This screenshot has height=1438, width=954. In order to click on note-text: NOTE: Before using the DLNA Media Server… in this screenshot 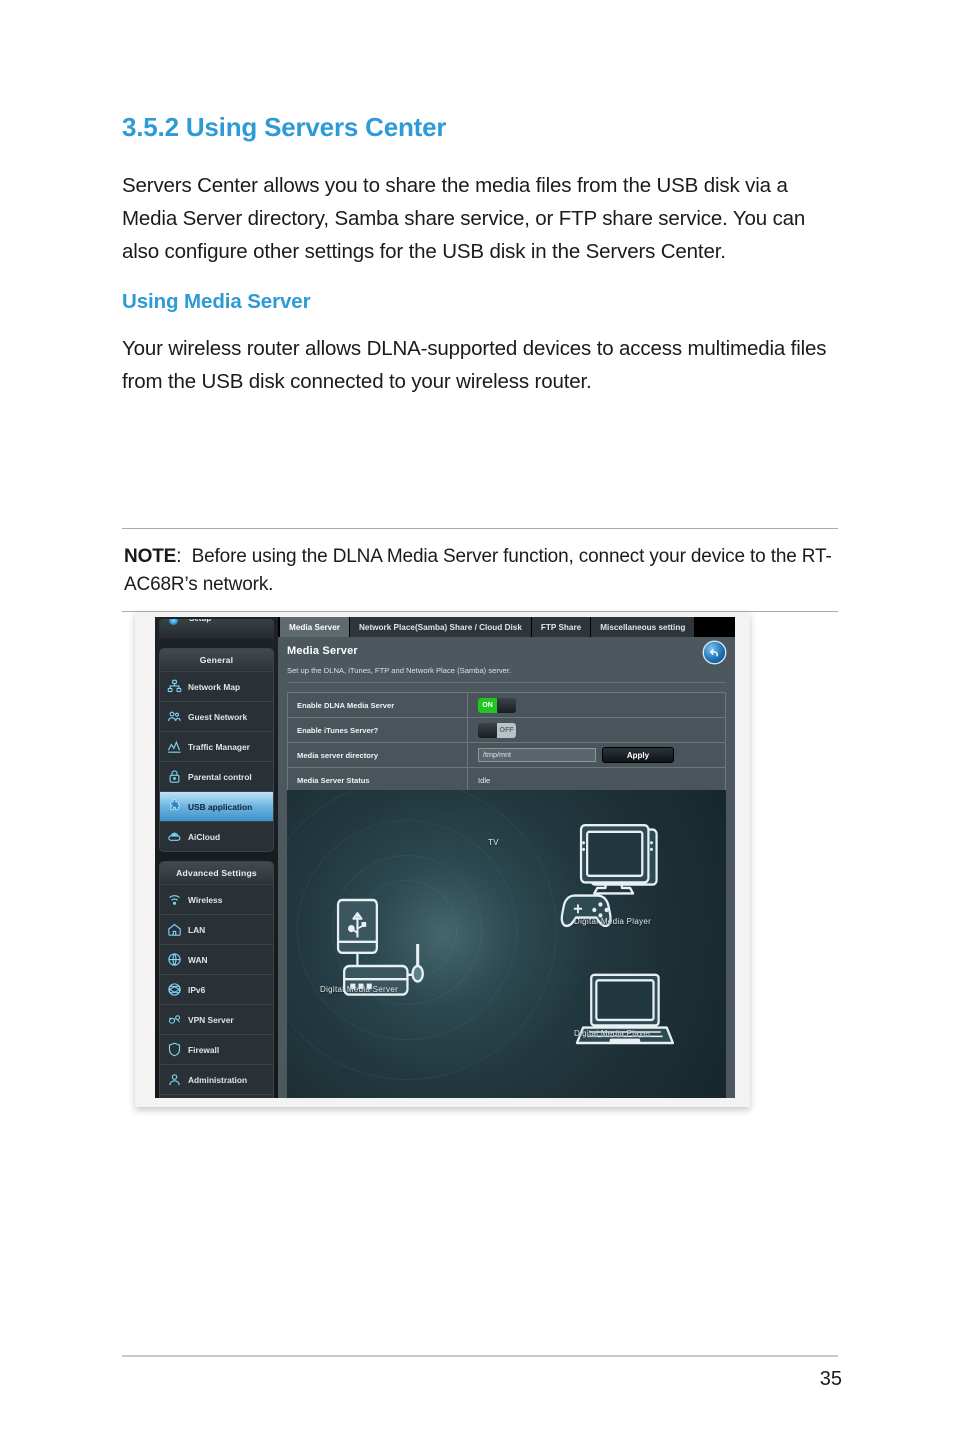, I will do `click(480, 571)`.